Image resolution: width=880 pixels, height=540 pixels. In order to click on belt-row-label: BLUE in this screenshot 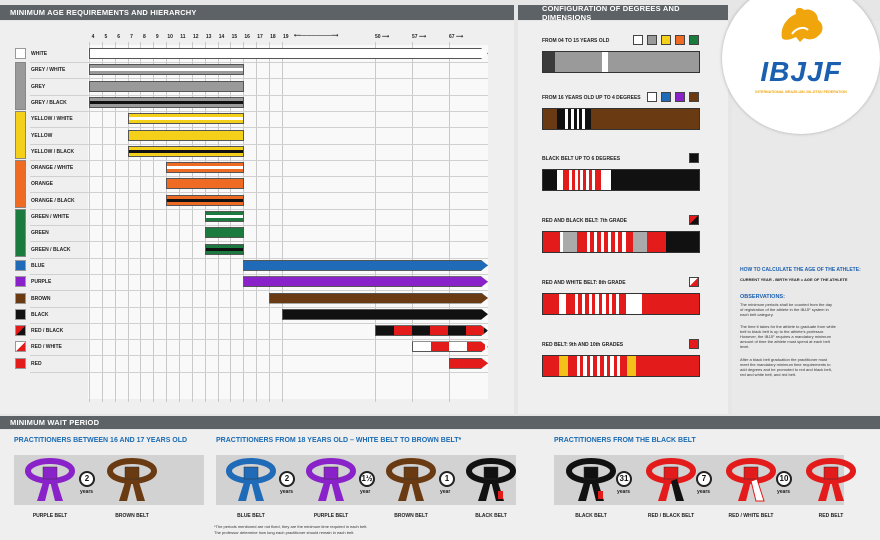, I will do `click(38, 265)`.